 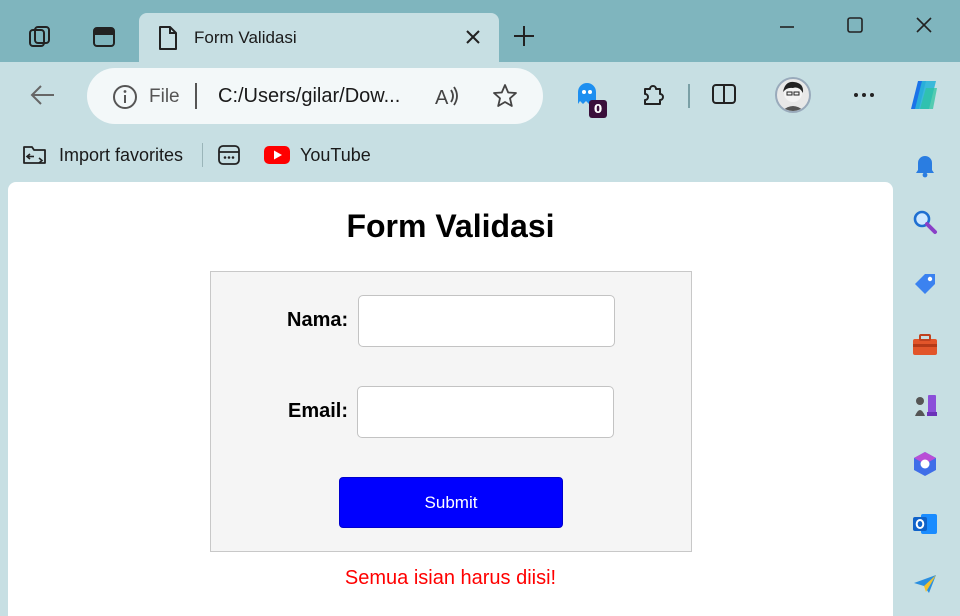 What do you see at coordinates (196, 96) in the screenshot?
I see `address-separator` at bounding box center [196, 96].